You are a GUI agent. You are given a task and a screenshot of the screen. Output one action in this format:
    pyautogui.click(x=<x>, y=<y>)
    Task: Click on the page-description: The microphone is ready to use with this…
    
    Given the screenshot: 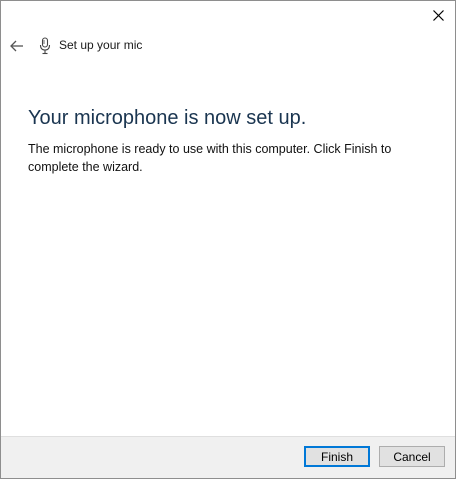 What is the action you would take?
    pyautogui.click(x=210, y=158)
    